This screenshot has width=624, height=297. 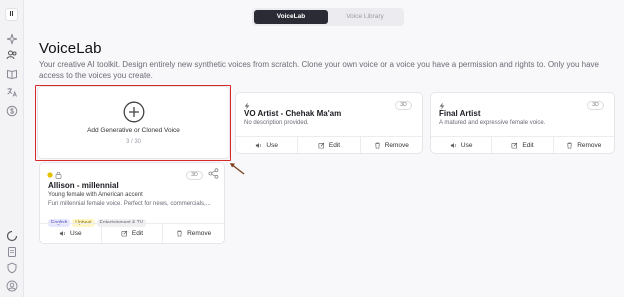 What do you see at coordinates (365, 17) in the screenshot?
I see `tab-voice-library: Voice Library` at bounding box center [365, 17].